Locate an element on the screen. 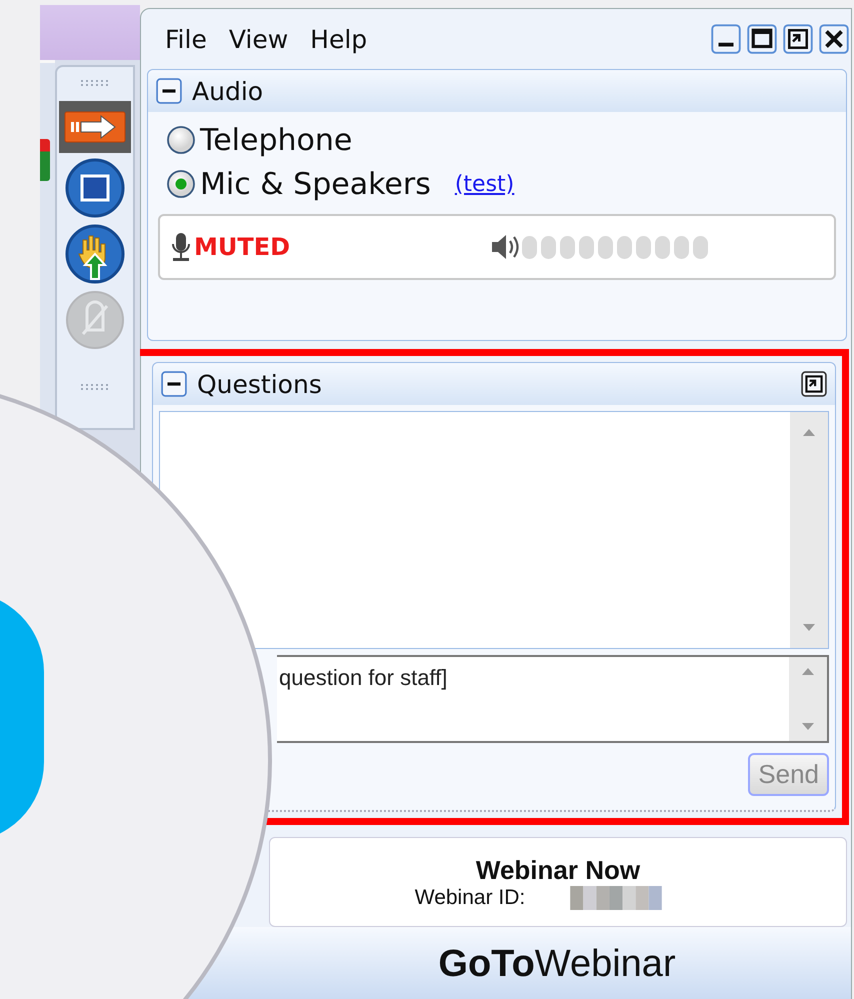 Image resolution: width=854 pixels, height=999 pixels. gotowebinar-logo: GoToWebinar is located at coordinates (557, 964).